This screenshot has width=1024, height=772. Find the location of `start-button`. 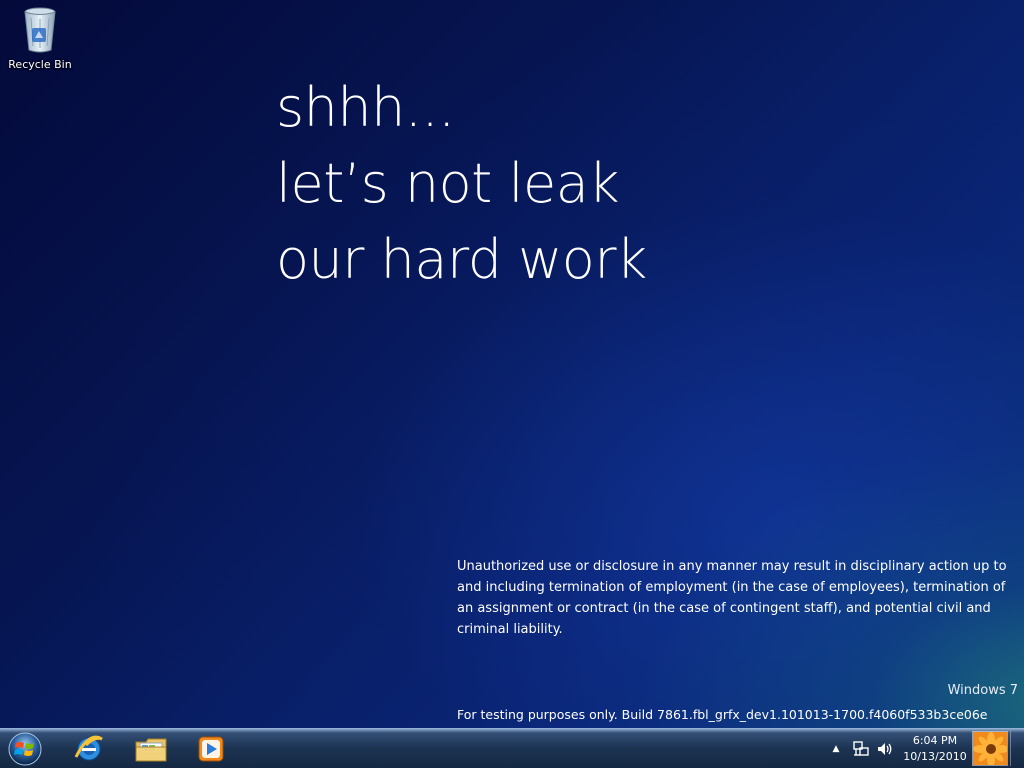

start-button is located at coordinates (25, 749).